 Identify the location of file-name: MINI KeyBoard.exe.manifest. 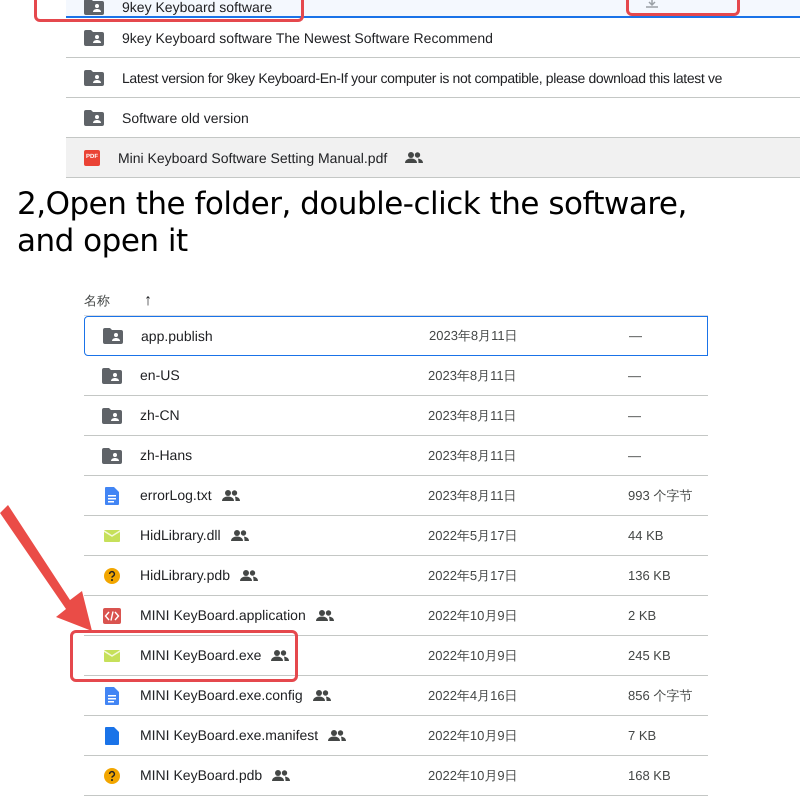
(229, 735).